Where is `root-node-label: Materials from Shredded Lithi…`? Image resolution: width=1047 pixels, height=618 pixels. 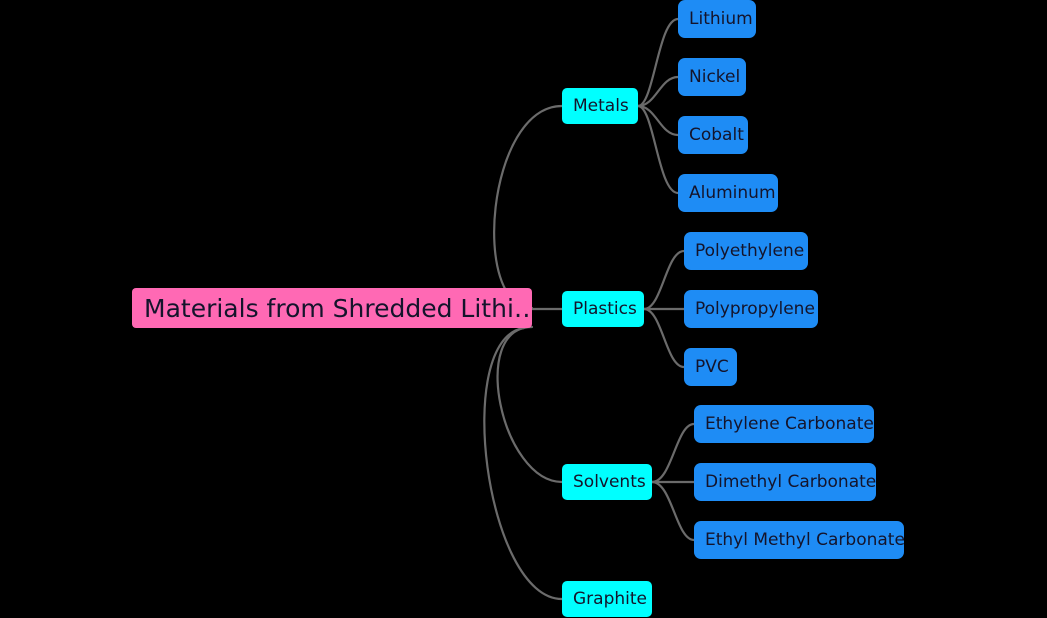
root-node-label: Materials from Shredded Lithi… is located at coordinates (338, 308).